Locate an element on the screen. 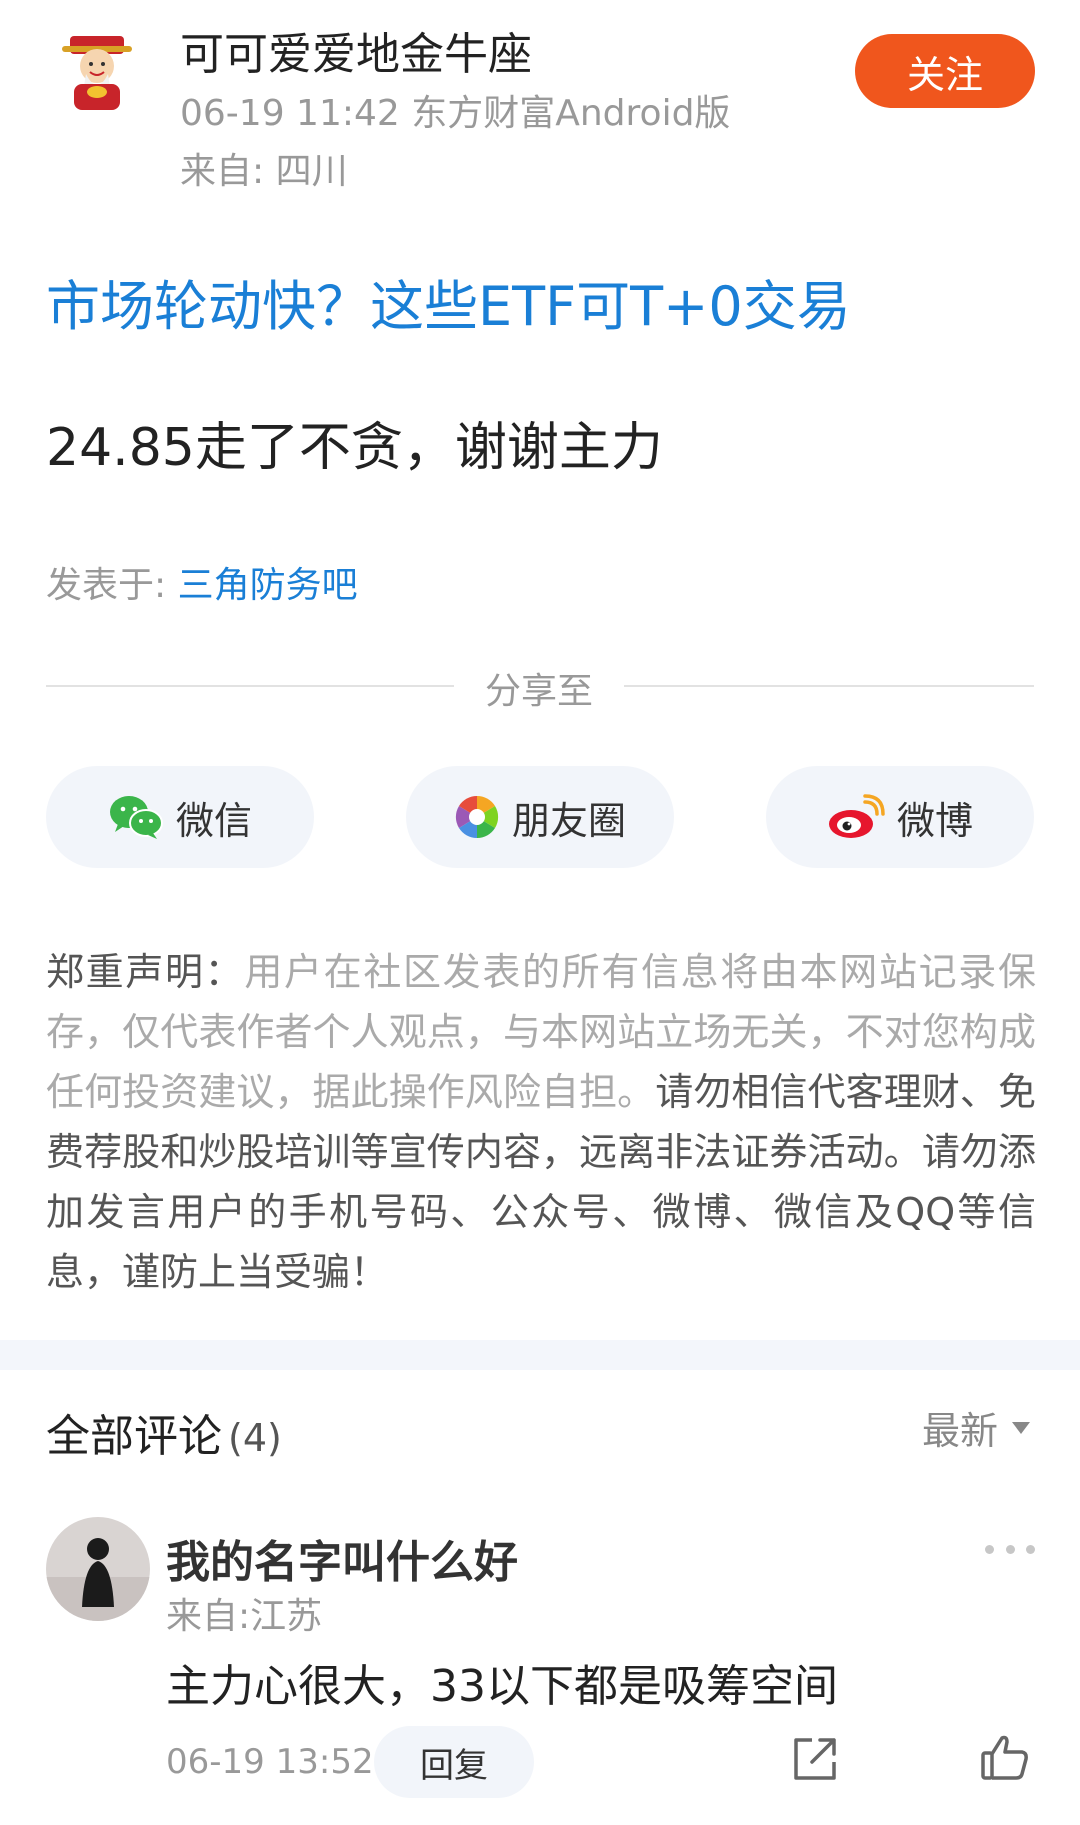 The width and height of the screenshot is (1080, 1825). comment-timestamp: 06-19 13:52 is located at coordinates (270, 1762).